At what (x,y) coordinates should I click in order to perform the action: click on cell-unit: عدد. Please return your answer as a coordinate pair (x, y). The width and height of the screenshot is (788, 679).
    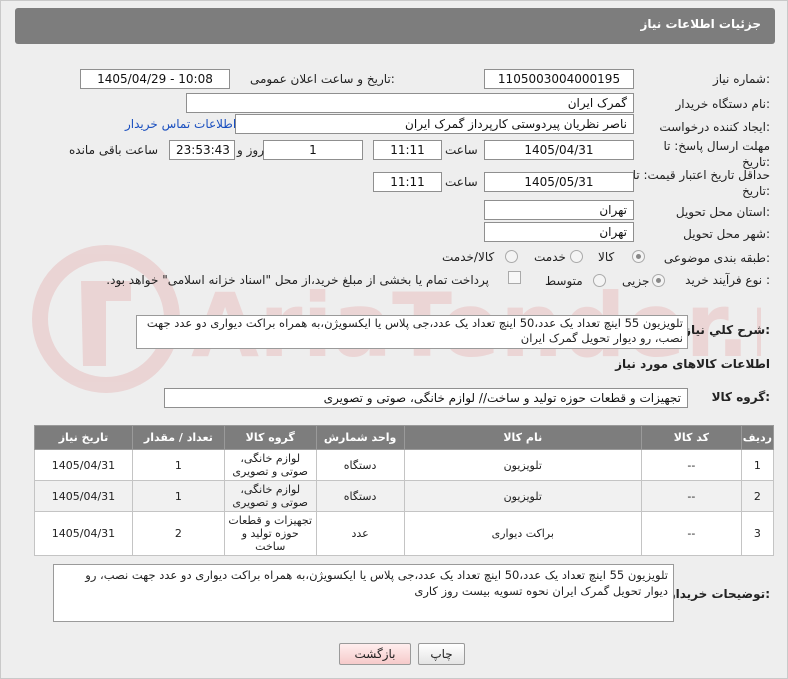
    Looking at the image, I should click on (360, 533).